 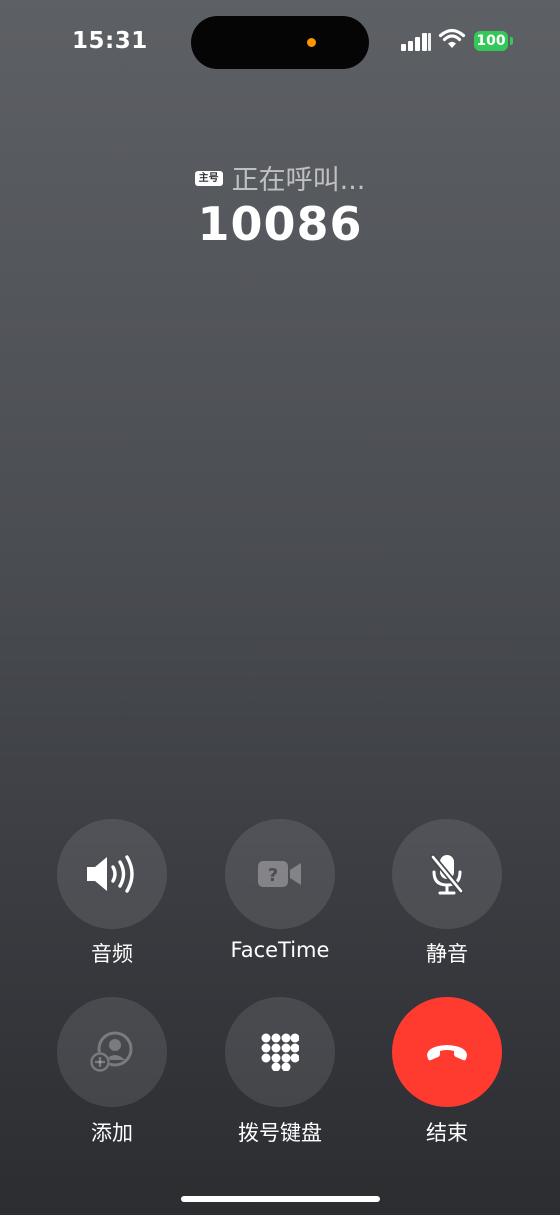 I want to click on facetime-button: ?, so click(x=280, y=874).